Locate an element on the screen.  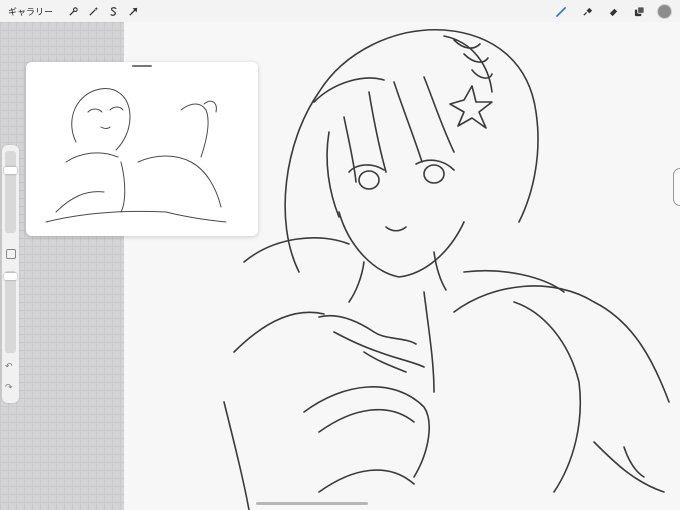
canvas-edge-handle is located at coordinates (676, 187).